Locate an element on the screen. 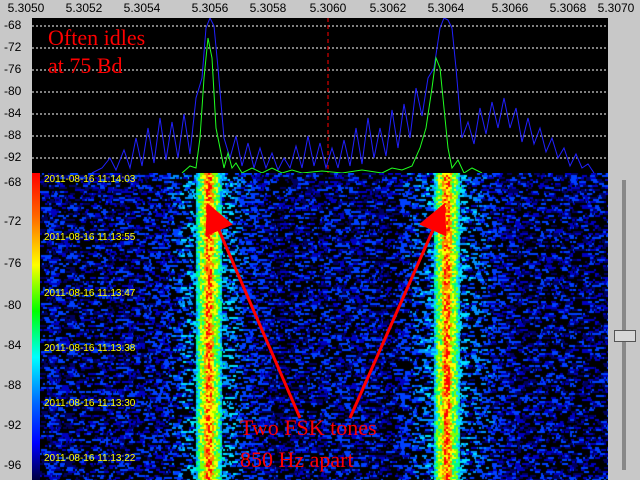 This screenshot has width=640, height=480. waterfall-annotation-line2: 850 Hz apart is located at coordinates (297, 459).